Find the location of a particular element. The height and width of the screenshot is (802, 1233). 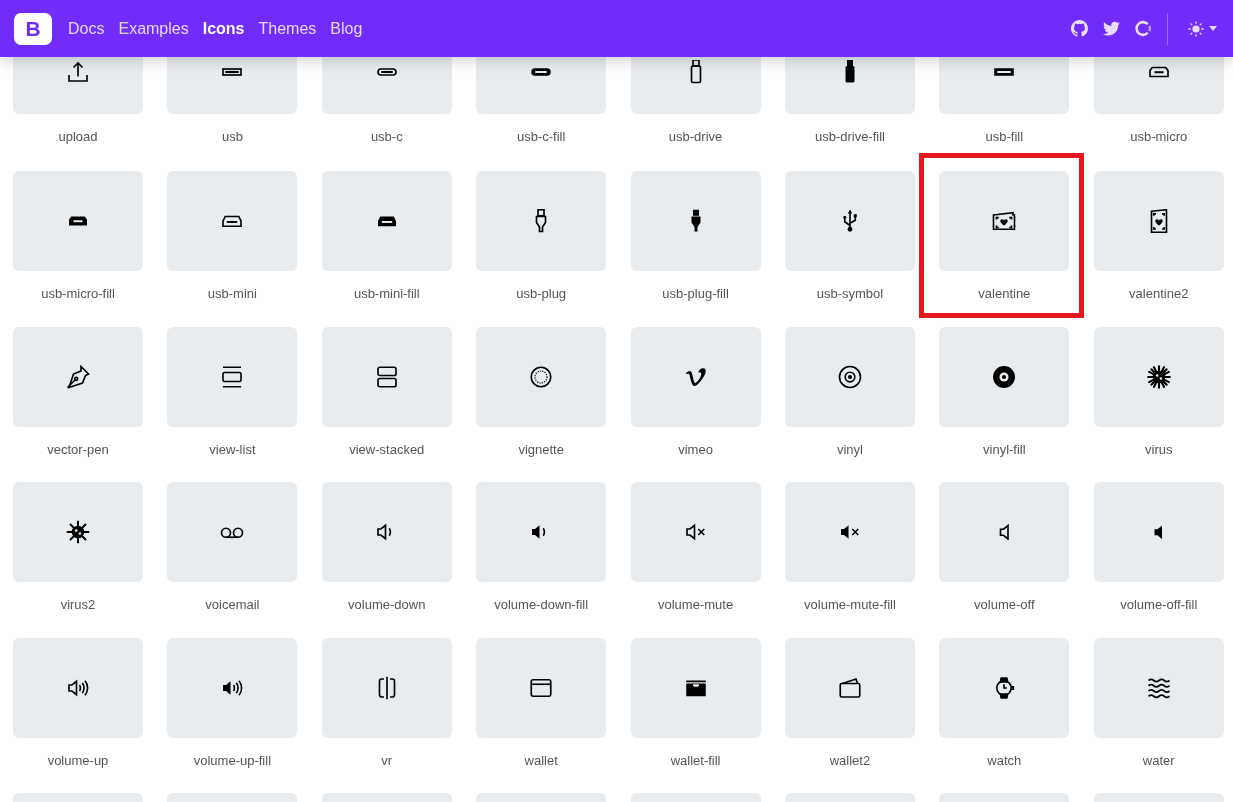

nav-link: Examples is located at coordinates (153, 28).